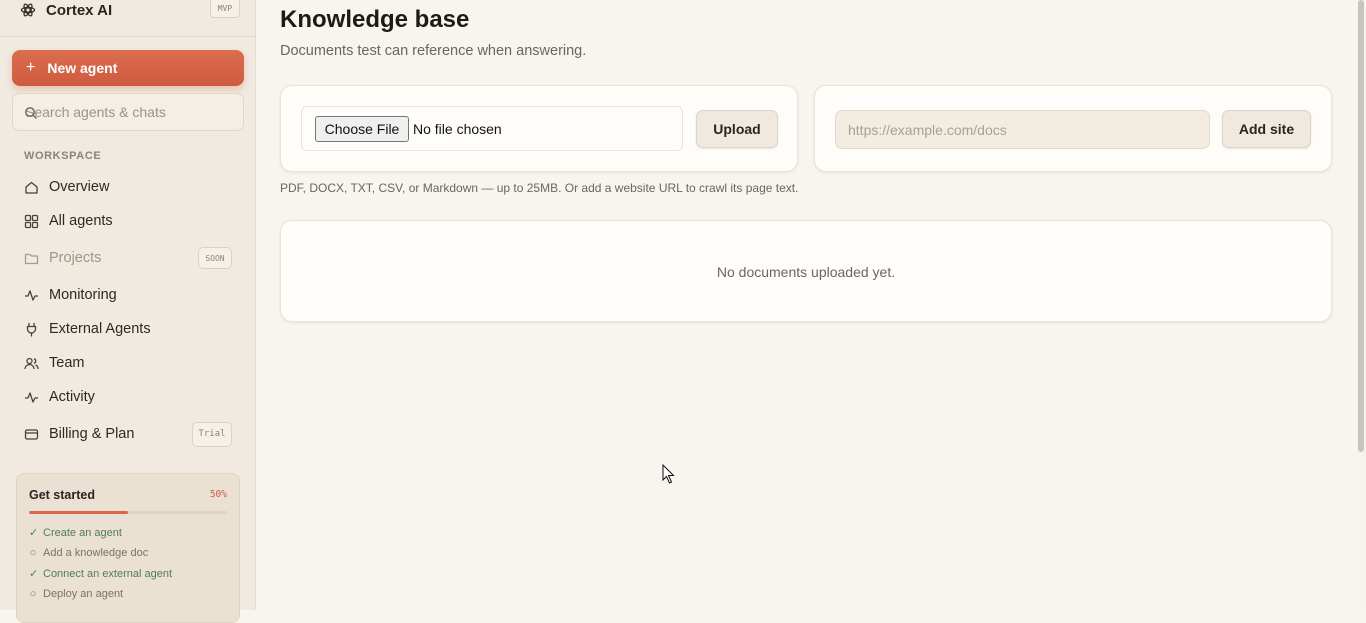  Describe the element at coordinates (128, 397) in the screenshot. I see `sidebar-item-activity: Activity` at that location.